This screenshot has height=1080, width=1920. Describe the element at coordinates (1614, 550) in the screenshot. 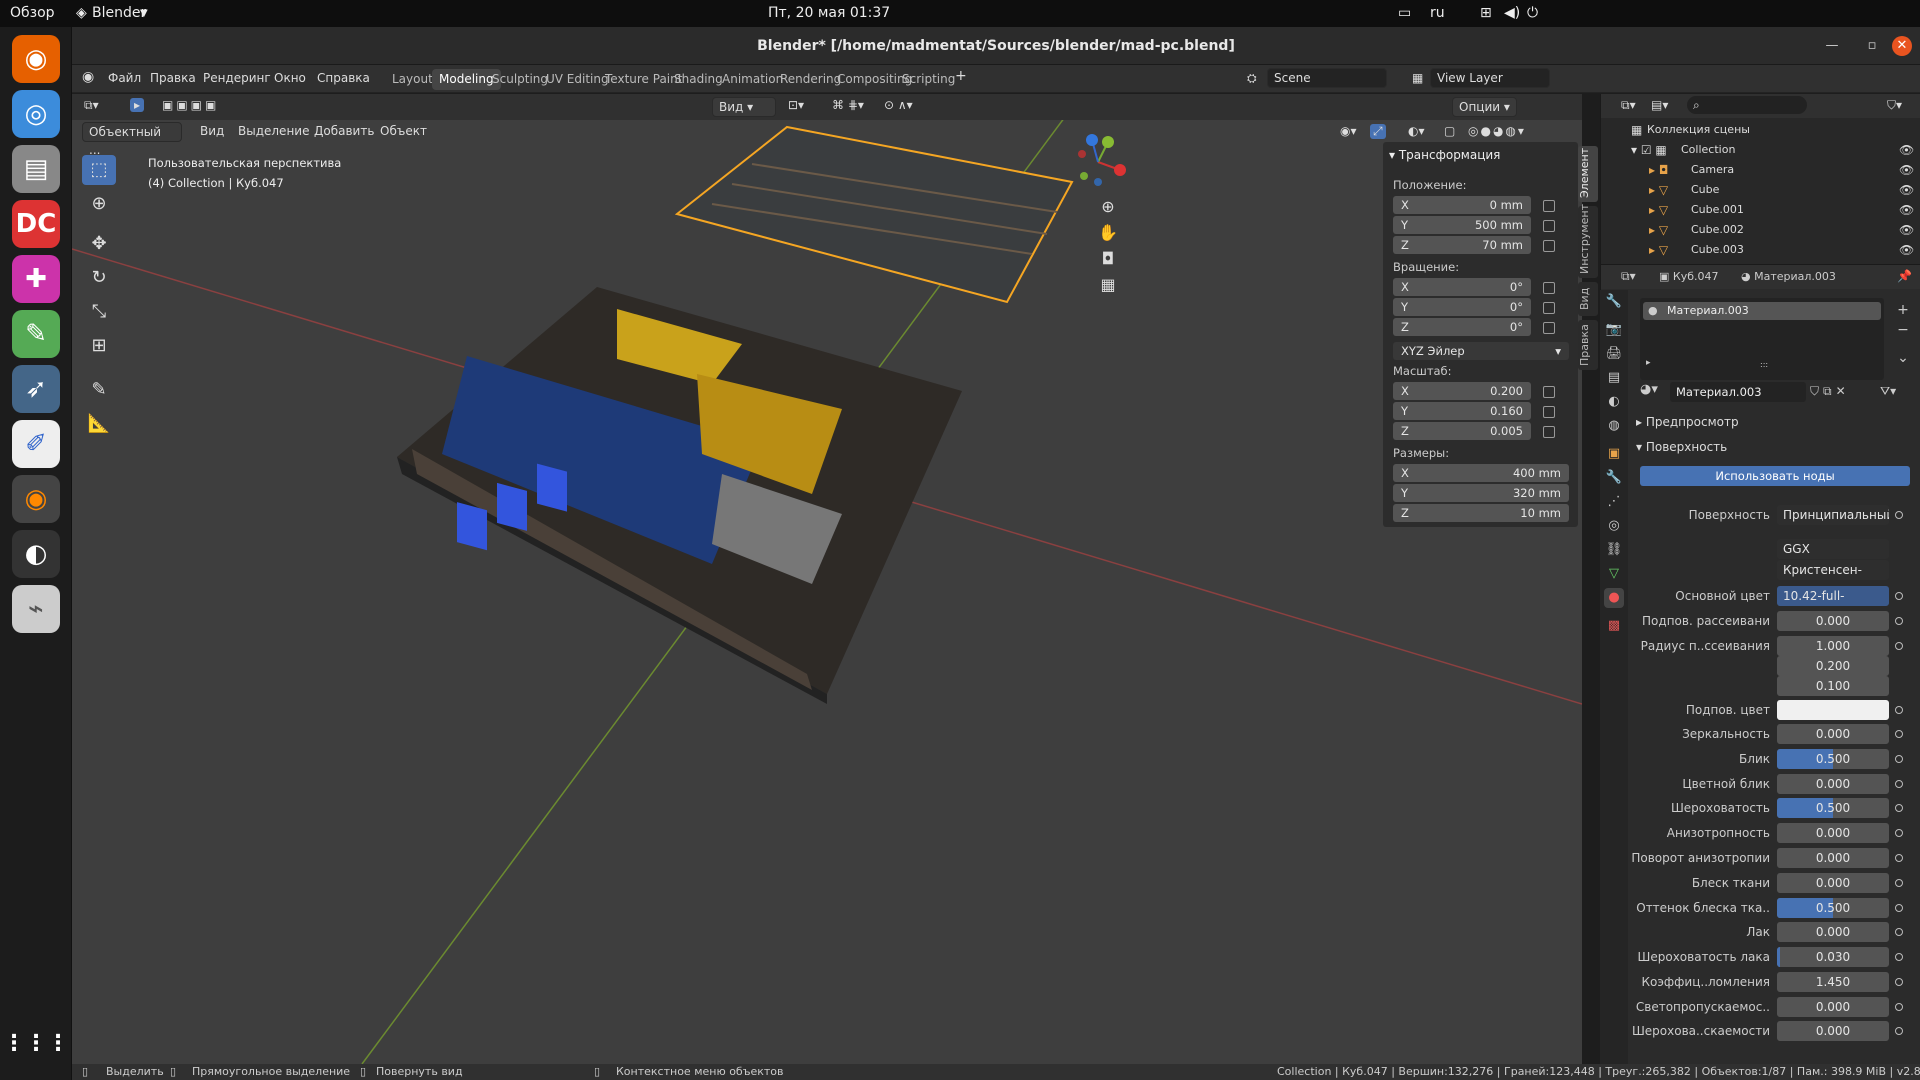

I see `constraints-tab-icon: ⛓` at that location.